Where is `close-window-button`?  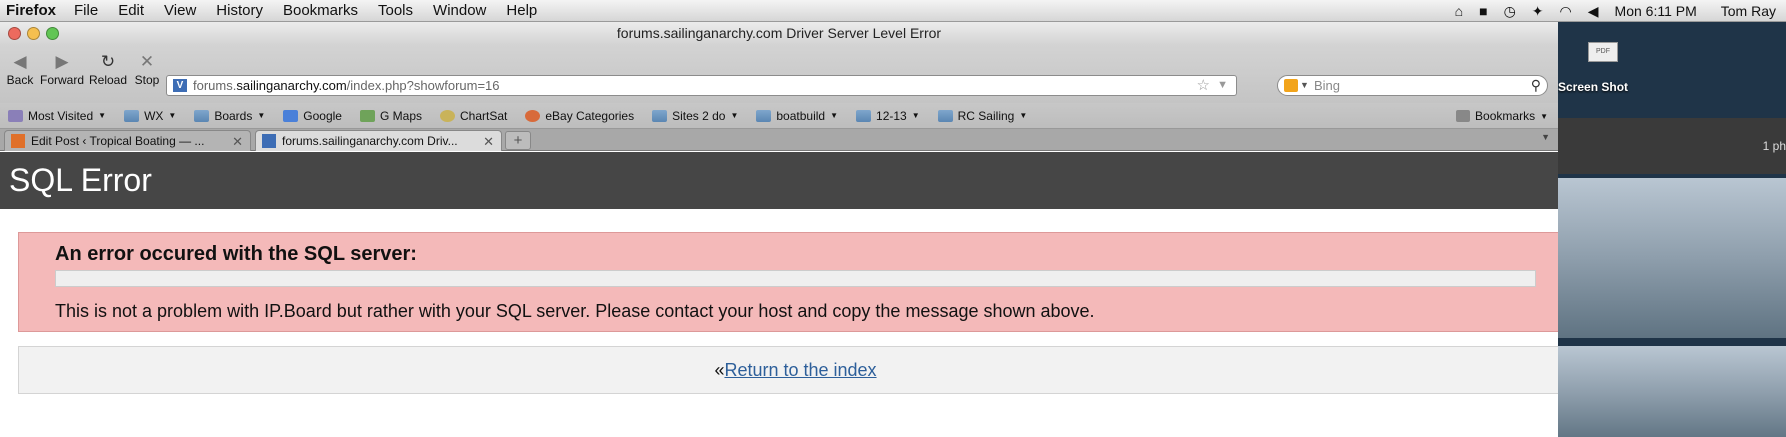
close-window-button is located at coordinates (14, 33).